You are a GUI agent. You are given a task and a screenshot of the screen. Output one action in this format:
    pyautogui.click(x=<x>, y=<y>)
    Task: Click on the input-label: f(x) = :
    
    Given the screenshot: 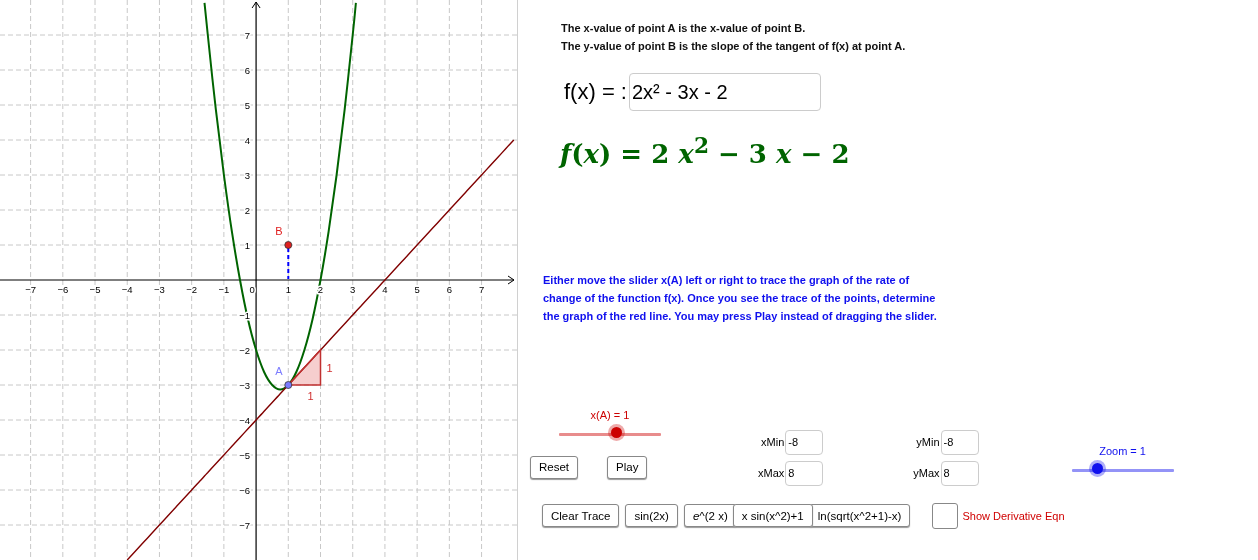 What is the action you would take?
    pyautogui.click(x=595, y=92)
    